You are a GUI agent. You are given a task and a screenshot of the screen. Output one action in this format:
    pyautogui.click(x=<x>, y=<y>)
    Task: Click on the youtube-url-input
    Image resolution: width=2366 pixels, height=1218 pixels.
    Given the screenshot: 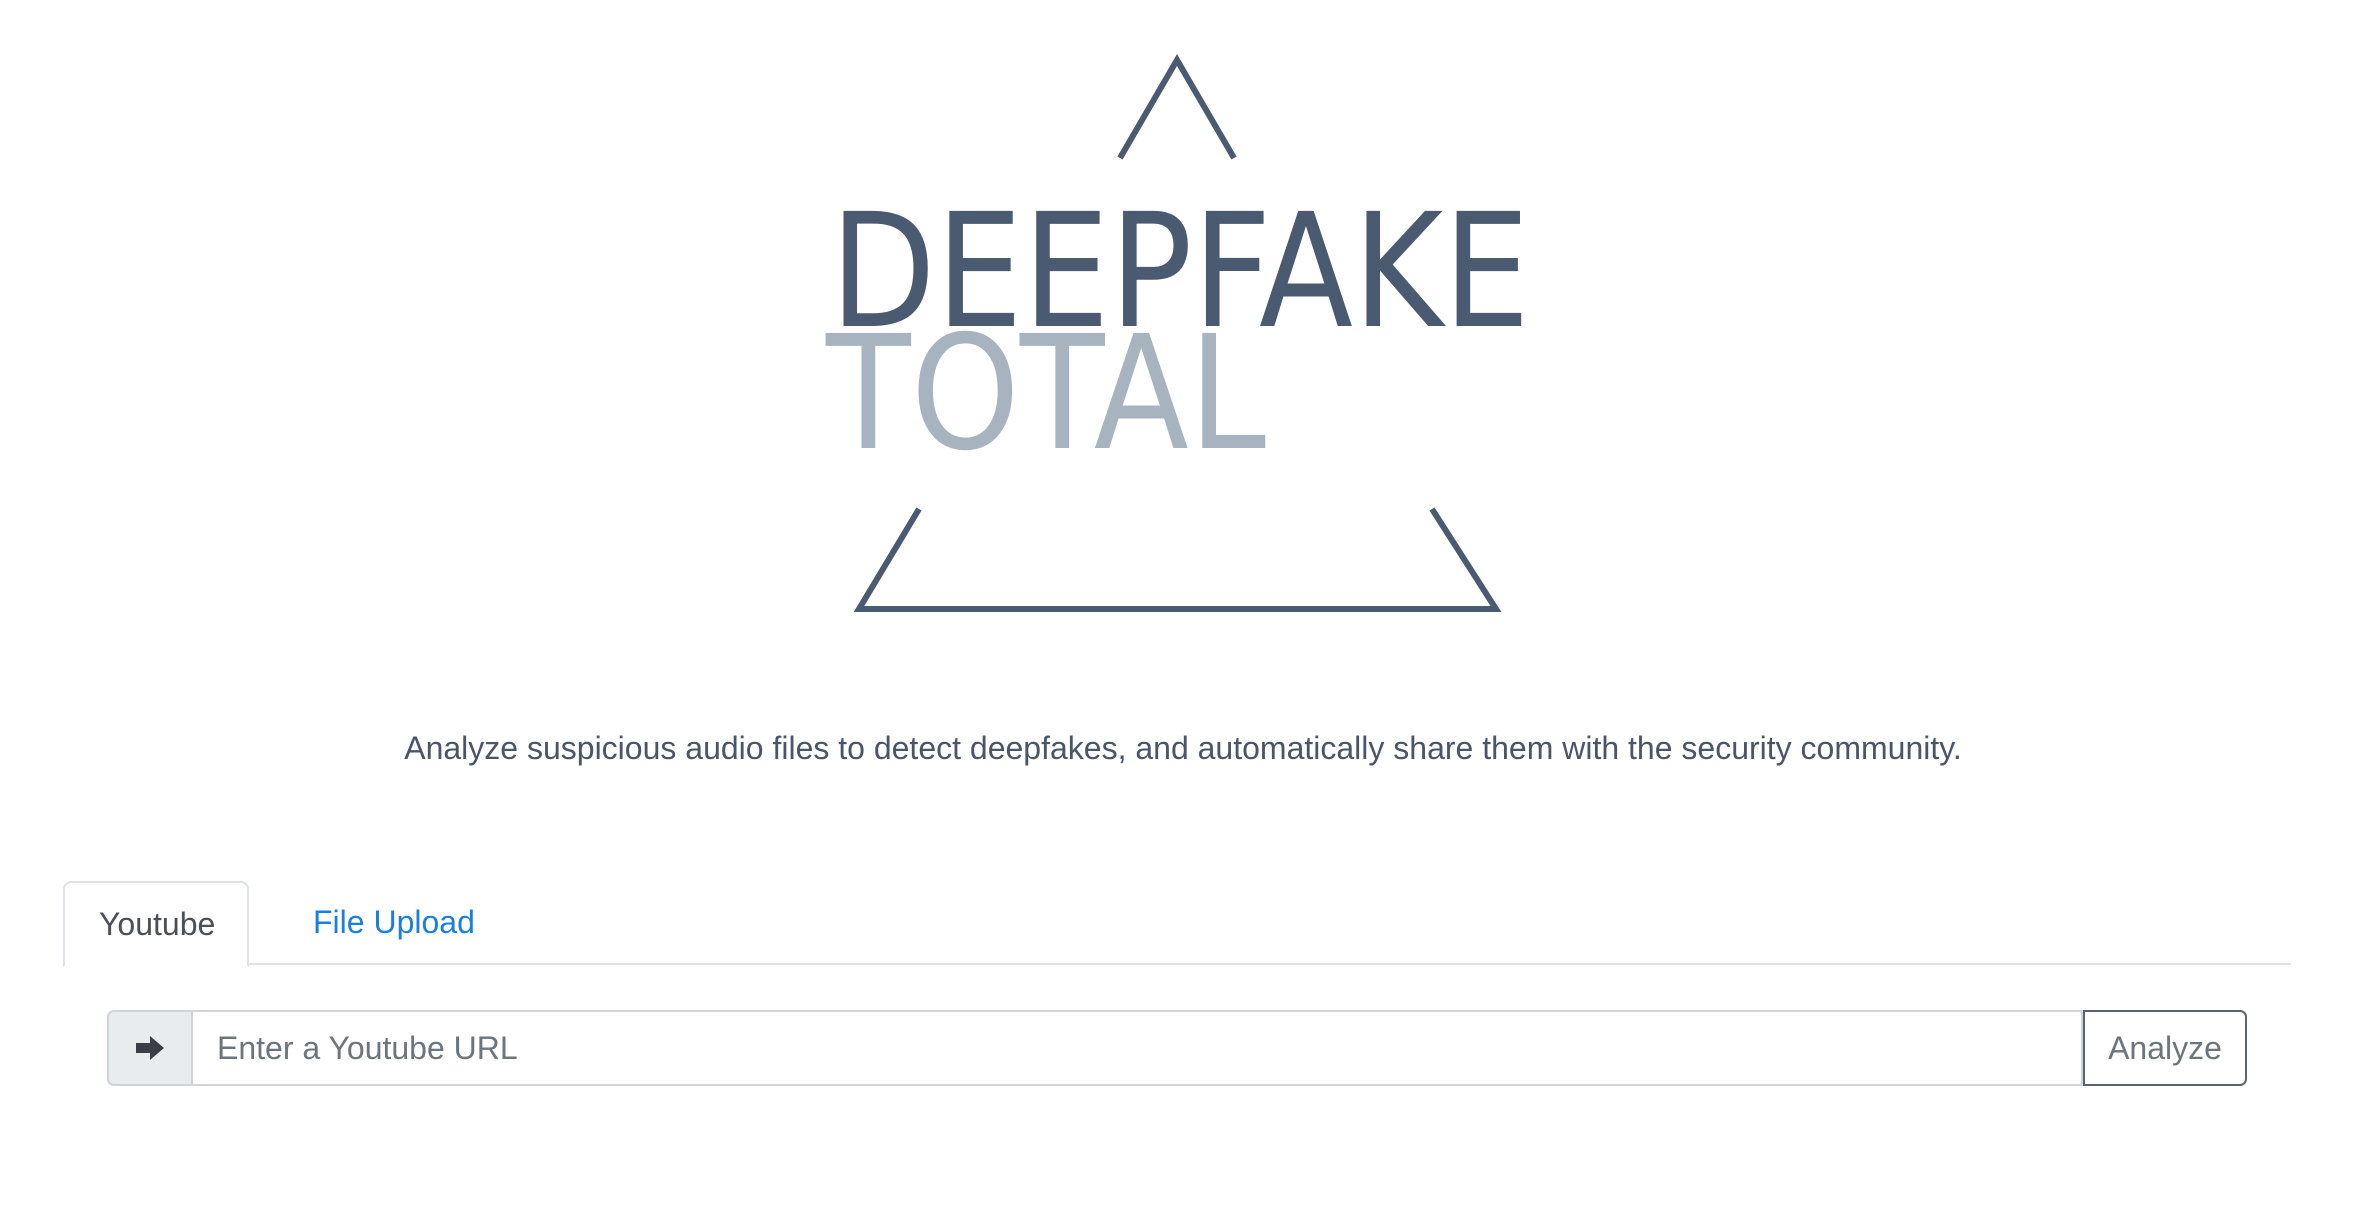 What is the action you would take?
    pyautogui.click(x=1137, y=1048)
    